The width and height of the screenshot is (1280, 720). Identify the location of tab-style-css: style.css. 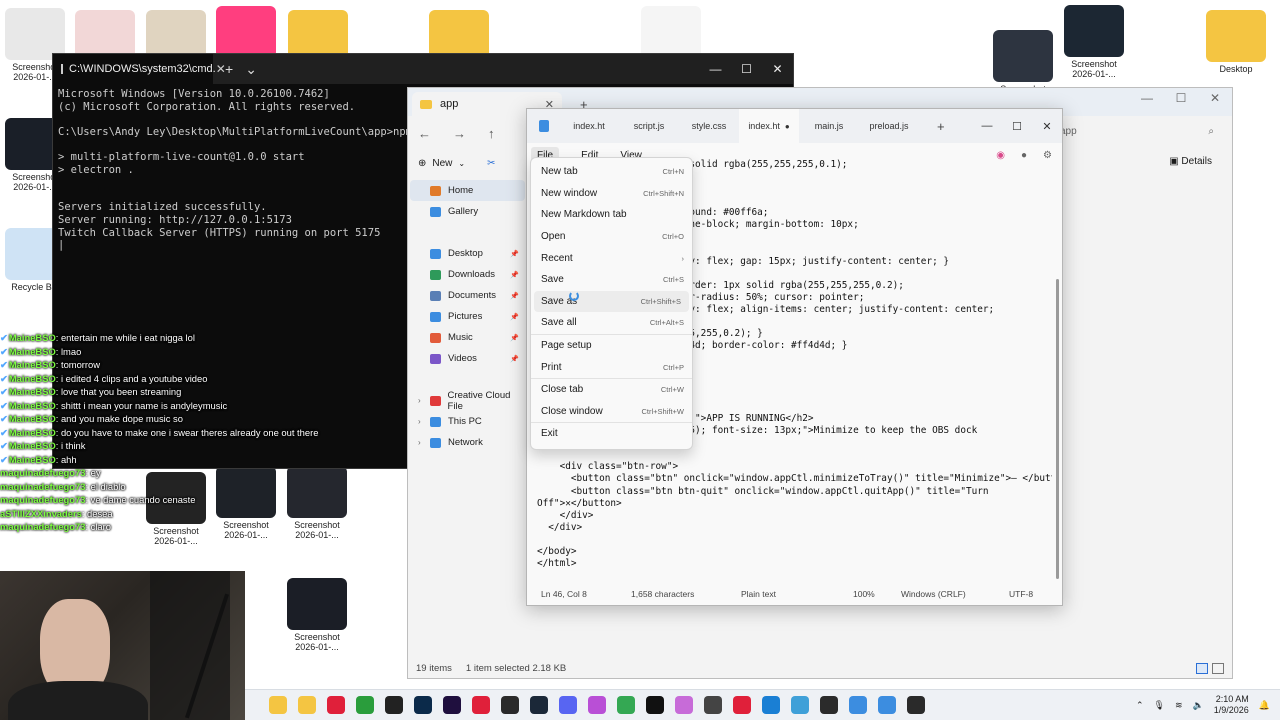
(709, 126).